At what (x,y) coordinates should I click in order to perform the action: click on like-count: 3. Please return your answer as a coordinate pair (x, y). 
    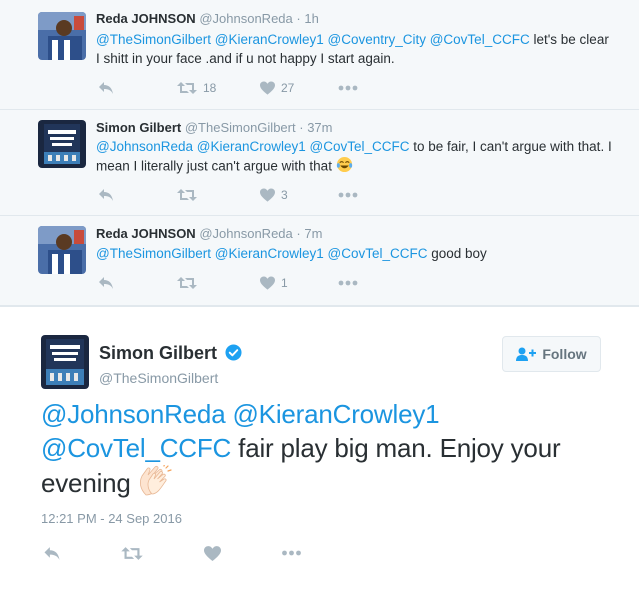
    Looking at the image, I should click on (284, 195).